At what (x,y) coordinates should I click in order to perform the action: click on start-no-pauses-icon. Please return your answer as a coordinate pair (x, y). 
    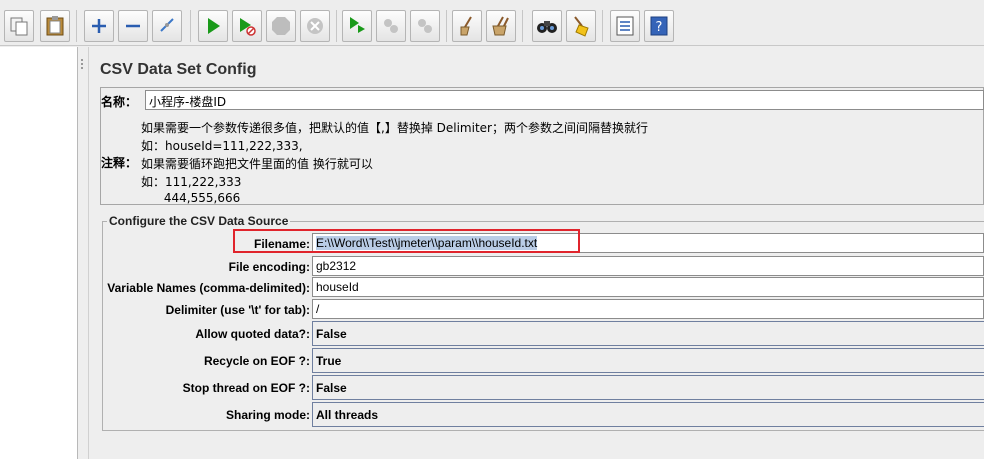
    Looking at the image, I should click on (248, 27).